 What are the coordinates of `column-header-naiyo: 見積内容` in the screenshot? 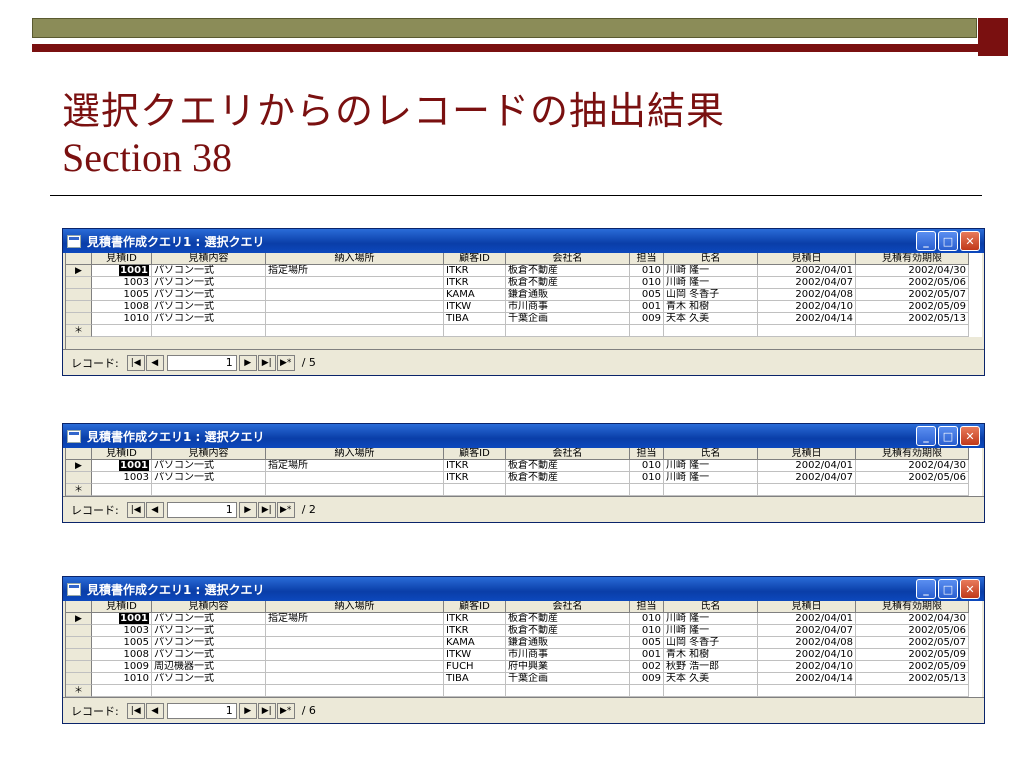 It's located at (209, 454).